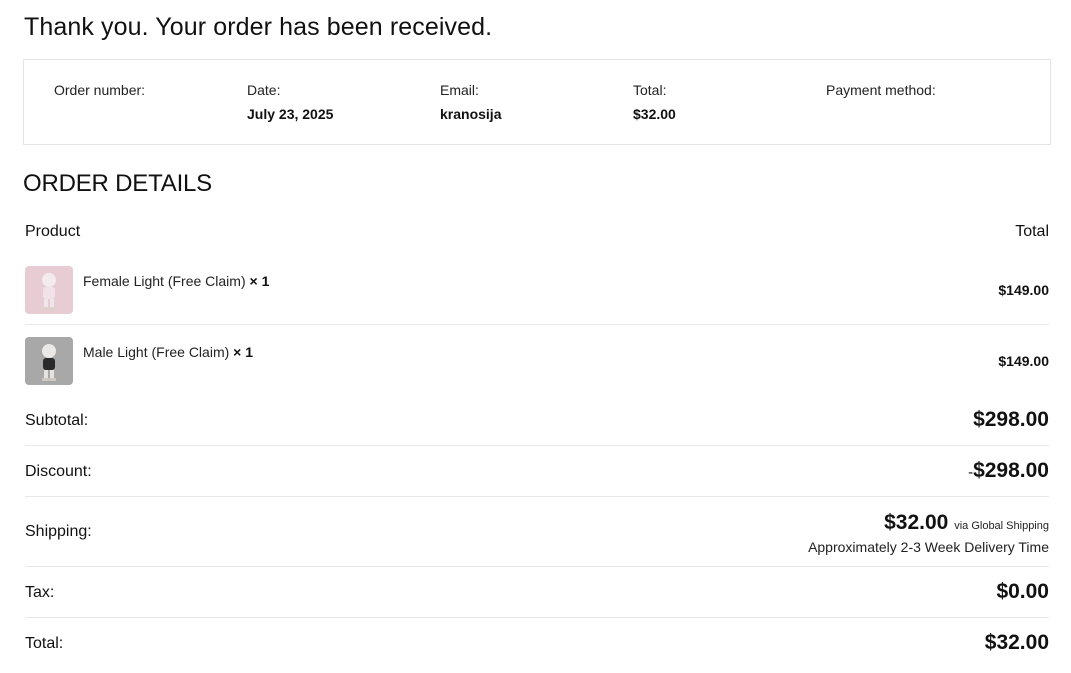  I want to click on order-email-label: Email:, so click(459, 90).